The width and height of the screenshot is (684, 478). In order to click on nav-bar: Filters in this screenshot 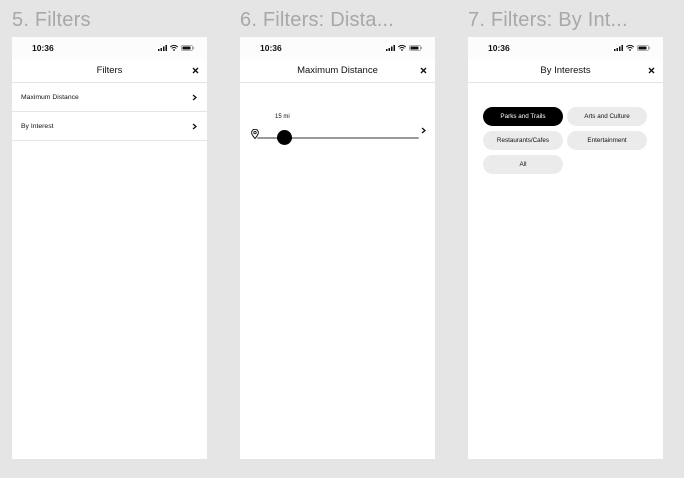, I will do `click(109, 71)`.